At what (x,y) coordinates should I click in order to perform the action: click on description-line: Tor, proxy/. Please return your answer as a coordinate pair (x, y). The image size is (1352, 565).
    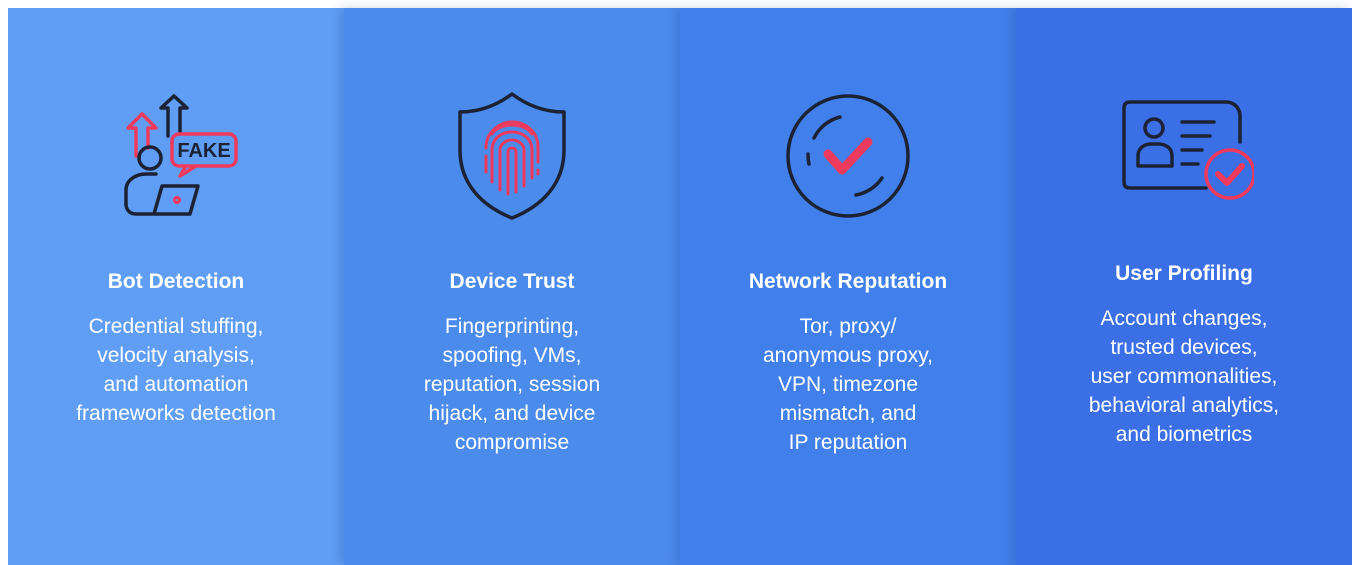
    Looking at the image, I should click on (848, 326).